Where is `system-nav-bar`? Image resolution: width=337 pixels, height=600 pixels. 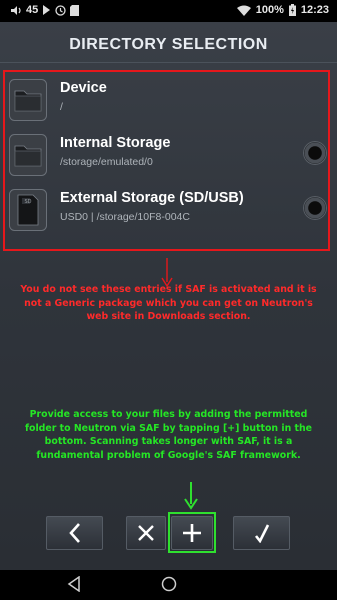 system-nav-bar is located at coordinates (168, 585).